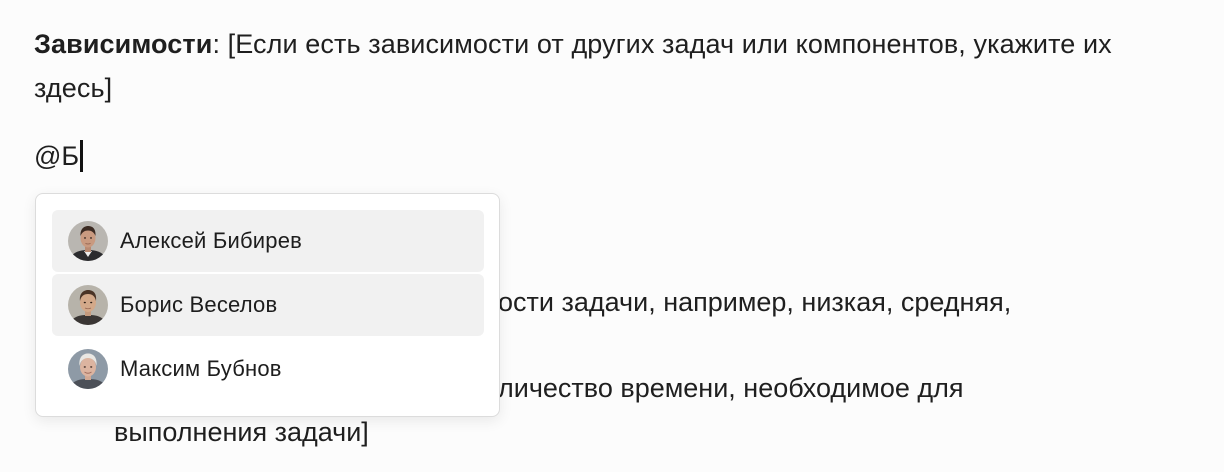 Image resolution: width=1224 pixels, height=472 pixels. Describe the element at coordinates (88, 305) in the screenshot. I see `avatar-boris` at that location.